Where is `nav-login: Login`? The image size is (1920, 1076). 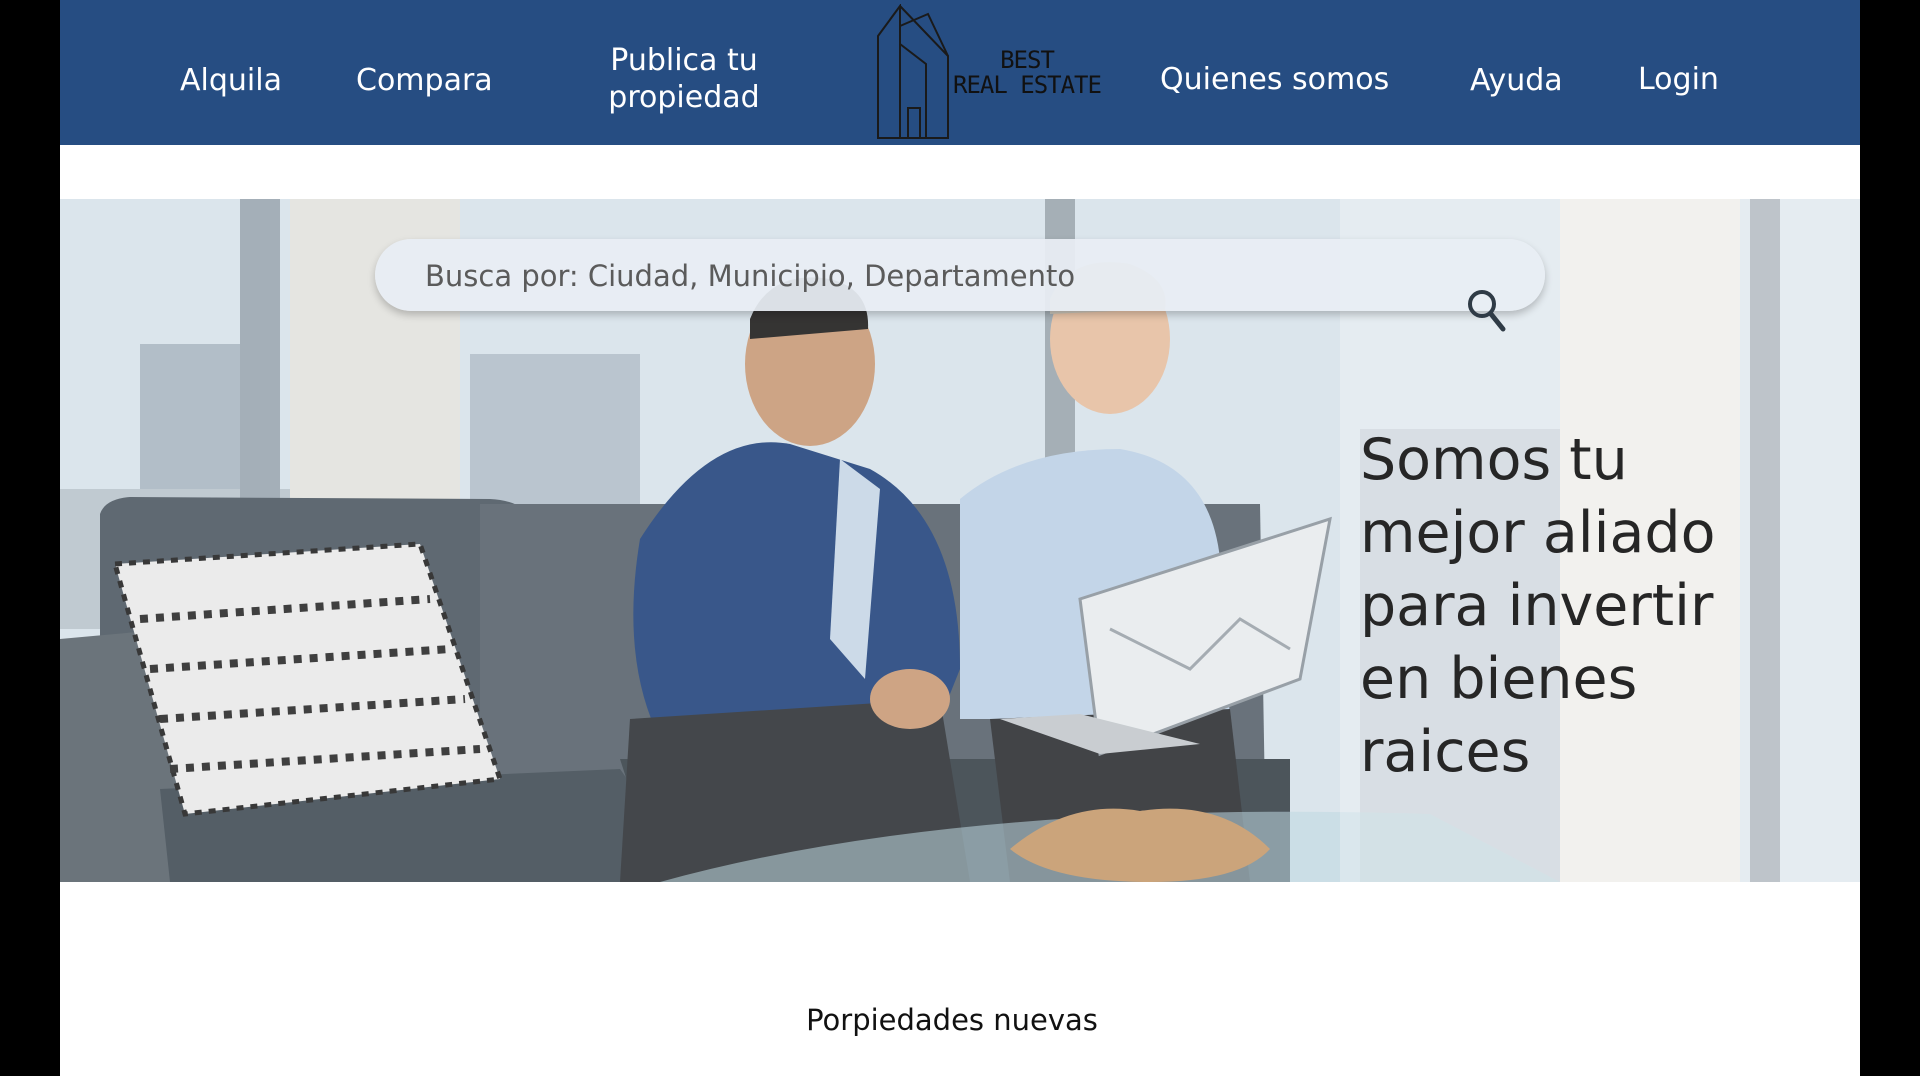
nav-login: Login is located at coordinates (1678, 79).